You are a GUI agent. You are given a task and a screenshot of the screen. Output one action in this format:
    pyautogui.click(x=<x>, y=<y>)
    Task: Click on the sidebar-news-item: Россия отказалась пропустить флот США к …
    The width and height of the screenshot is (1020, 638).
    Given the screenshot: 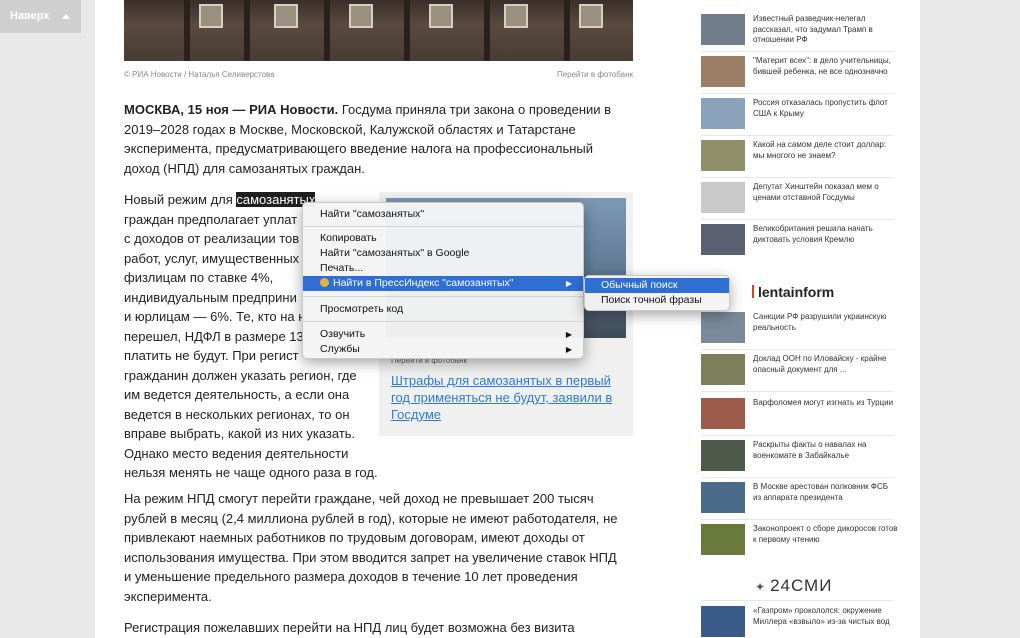 What is the action you would take?
    pyautogui.click(x=801, y=115)
    